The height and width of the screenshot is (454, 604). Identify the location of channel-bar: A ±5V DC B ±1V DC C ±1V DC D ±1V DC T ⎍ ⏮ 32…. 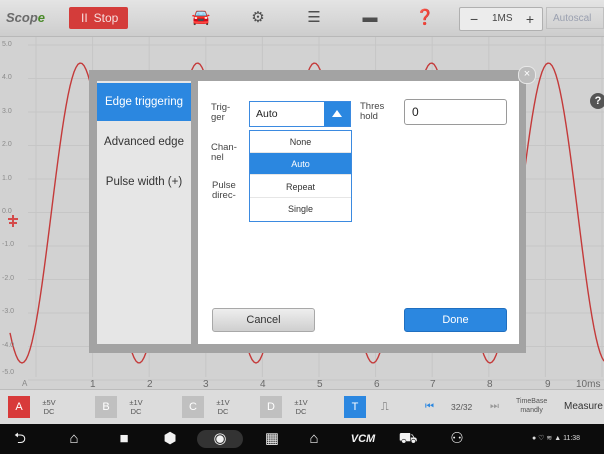
(302, 406).